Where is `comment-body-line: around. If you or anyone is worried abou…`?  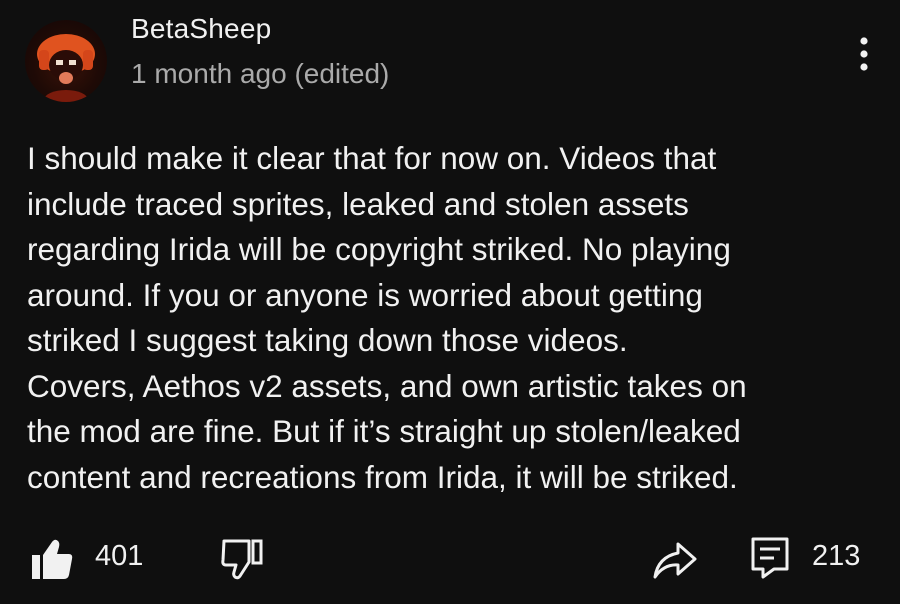 comment-body-line: around. If you or anyone is worried abou… is located at coordinates (365, 294).